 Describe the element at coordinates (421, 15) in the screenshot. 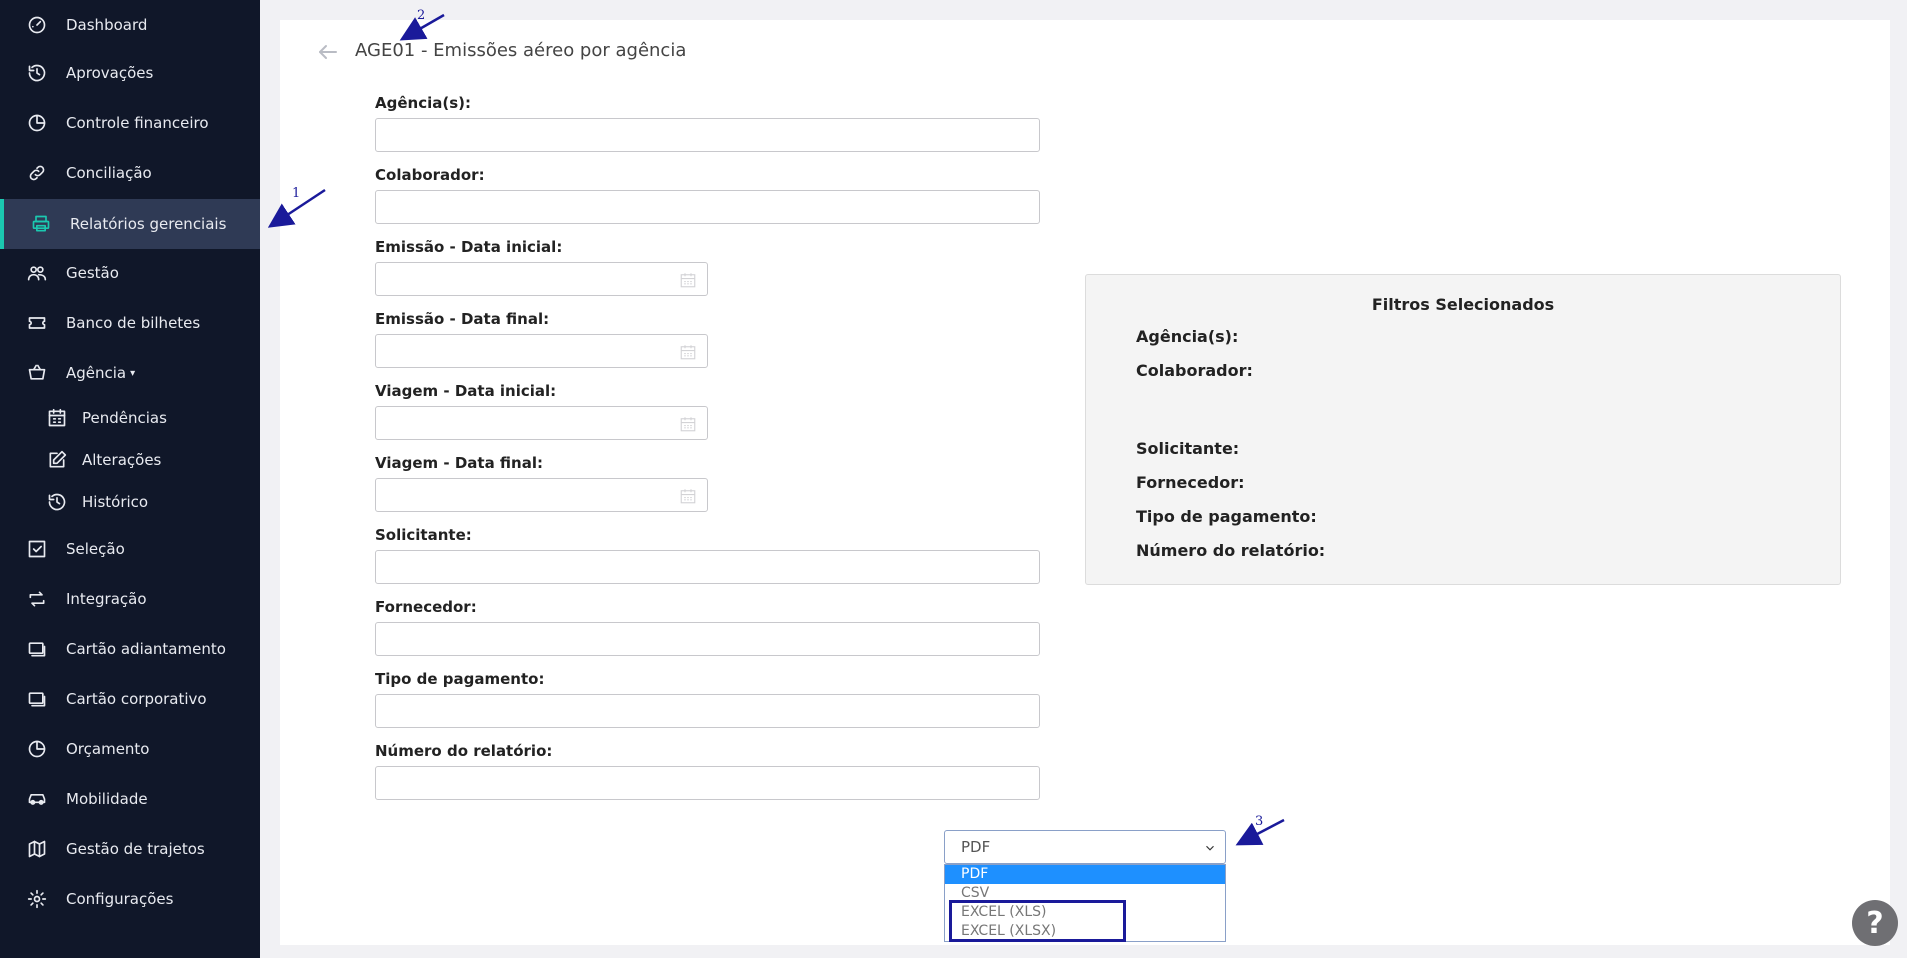

I see `annotation-number-2: 2` at that location.